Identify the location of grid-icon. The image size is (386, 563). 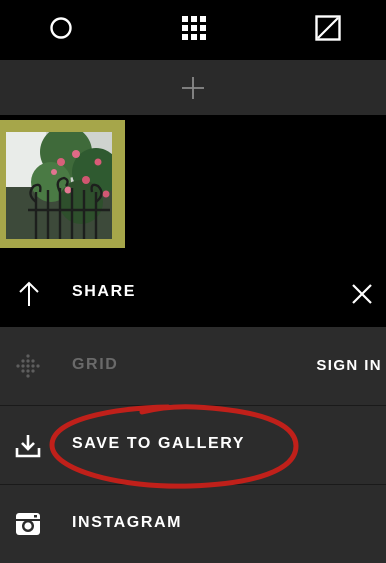
(194, 28).